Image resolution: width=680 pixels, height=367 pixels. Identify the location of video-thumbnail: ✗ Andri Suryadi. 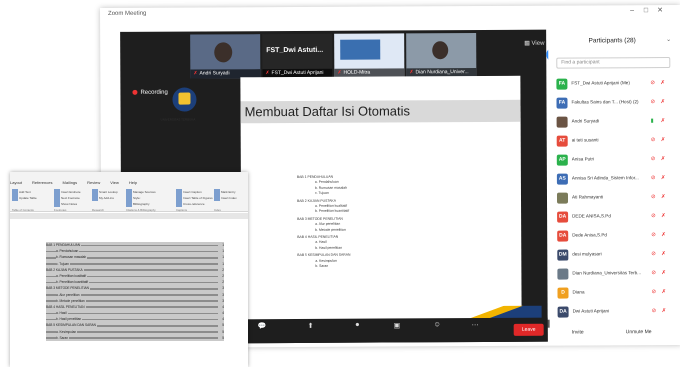
(225, 56).